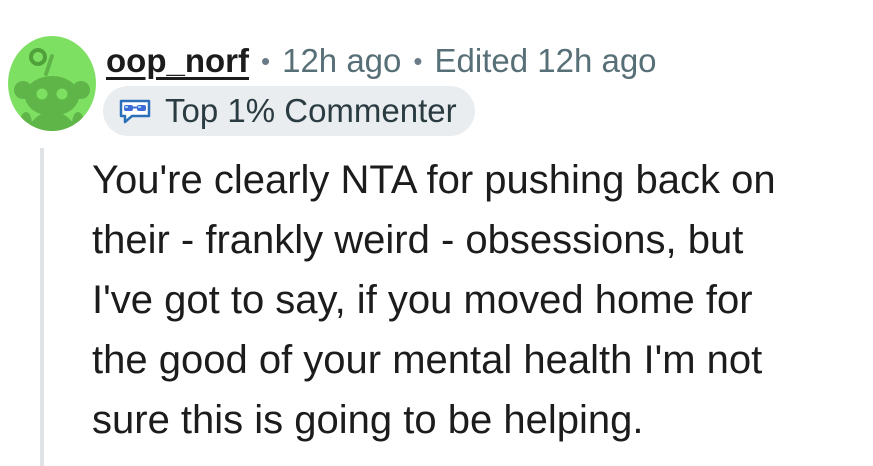 This screenshot has width=873, height=466. What do you see at coordinates (135, 111) in the screenshot?
I see `top-commenter-badge-icon` at bounding box center [135, 111].